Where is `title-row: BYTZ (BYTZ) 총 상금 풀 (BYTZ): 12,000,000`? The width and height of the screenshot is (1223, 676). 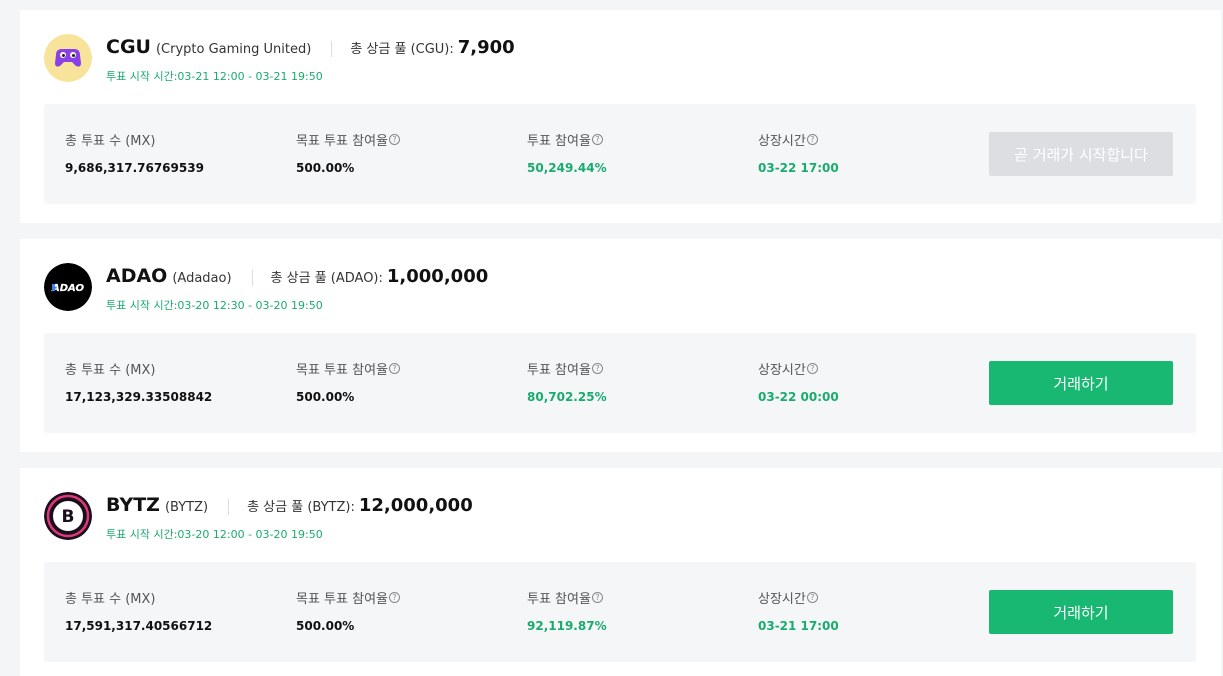 title-row: BYTZ (BYTZ) 총 상금 풀 (BYTZ): 12,000,000 is located at coordinates (289, 507).